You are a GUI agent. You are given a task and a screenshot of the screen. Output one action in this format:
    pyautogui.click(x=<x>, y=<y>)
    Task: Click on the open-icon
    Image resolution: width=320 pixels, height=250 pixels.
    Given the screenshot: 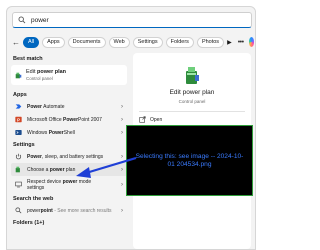 What is the action you would take?
    pyautogui.click(x=142, y=119)
    